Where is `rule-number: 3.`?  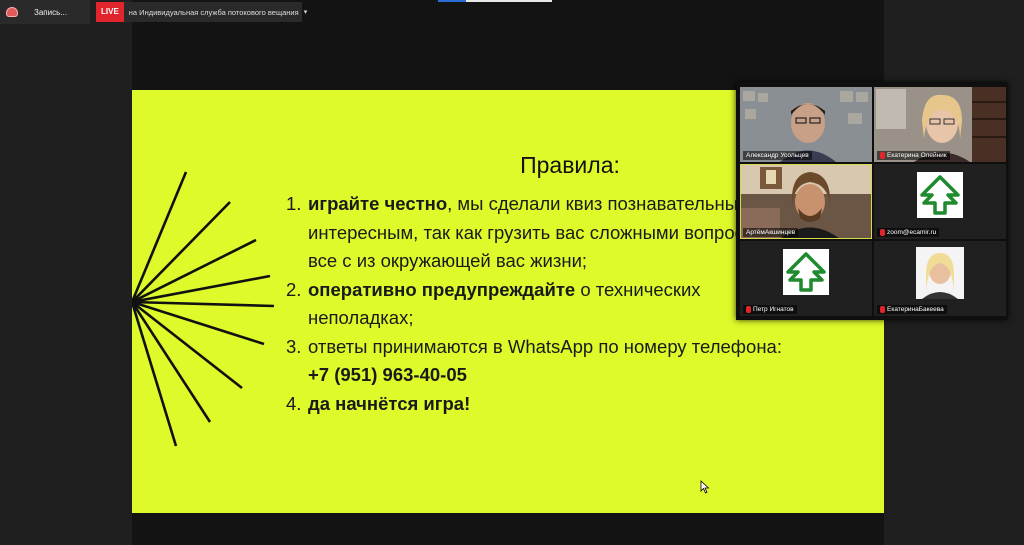
rule-number: 3. is located at coordinates (294, 346).